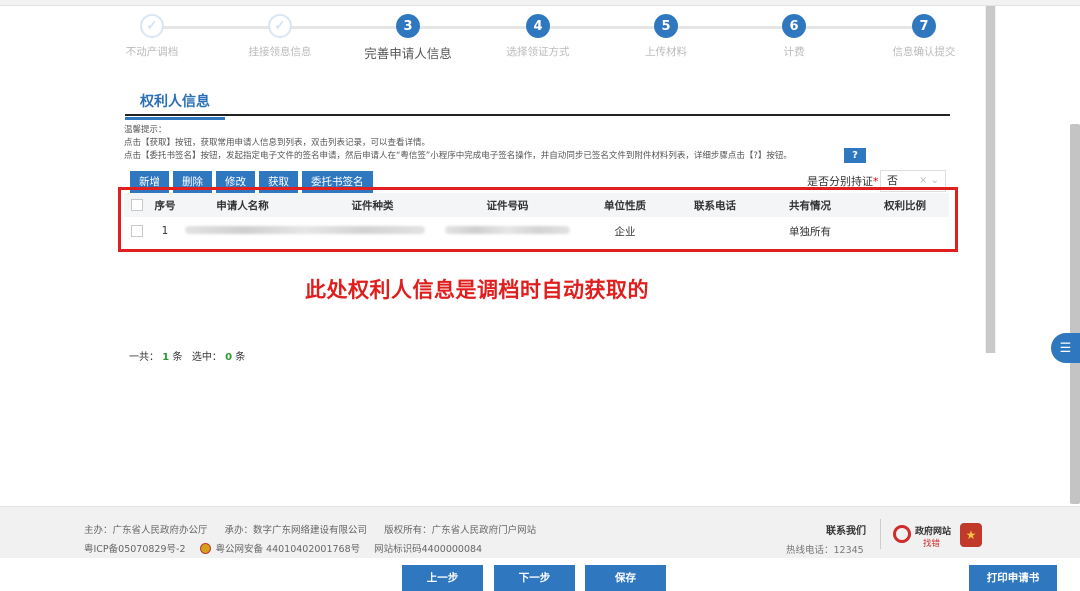 This screenshot has height=591, width=1080. I want to click on footer-builder: 承办：数字广东网络建设有限公司, so click(296, 530).